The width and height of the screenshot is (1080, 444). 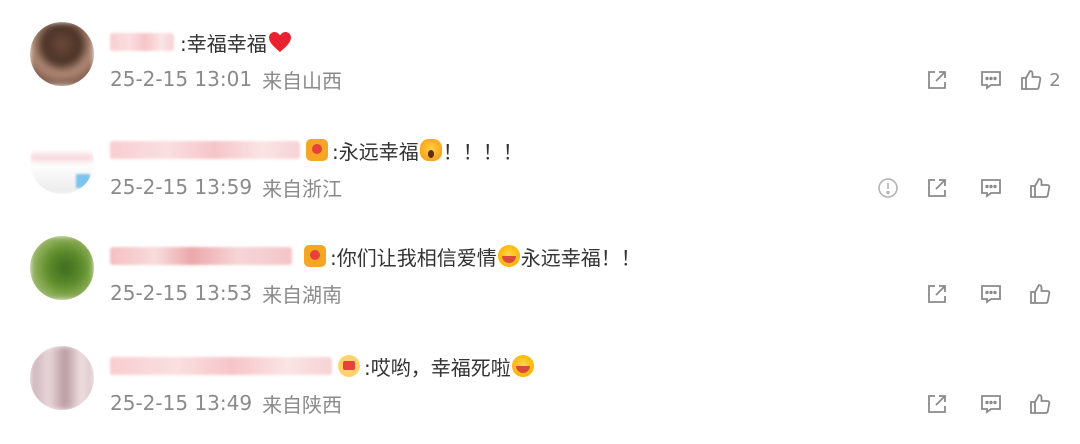 I want to click on comment-line: :永远幸福 ！！！！, so click(x=316, y=150).